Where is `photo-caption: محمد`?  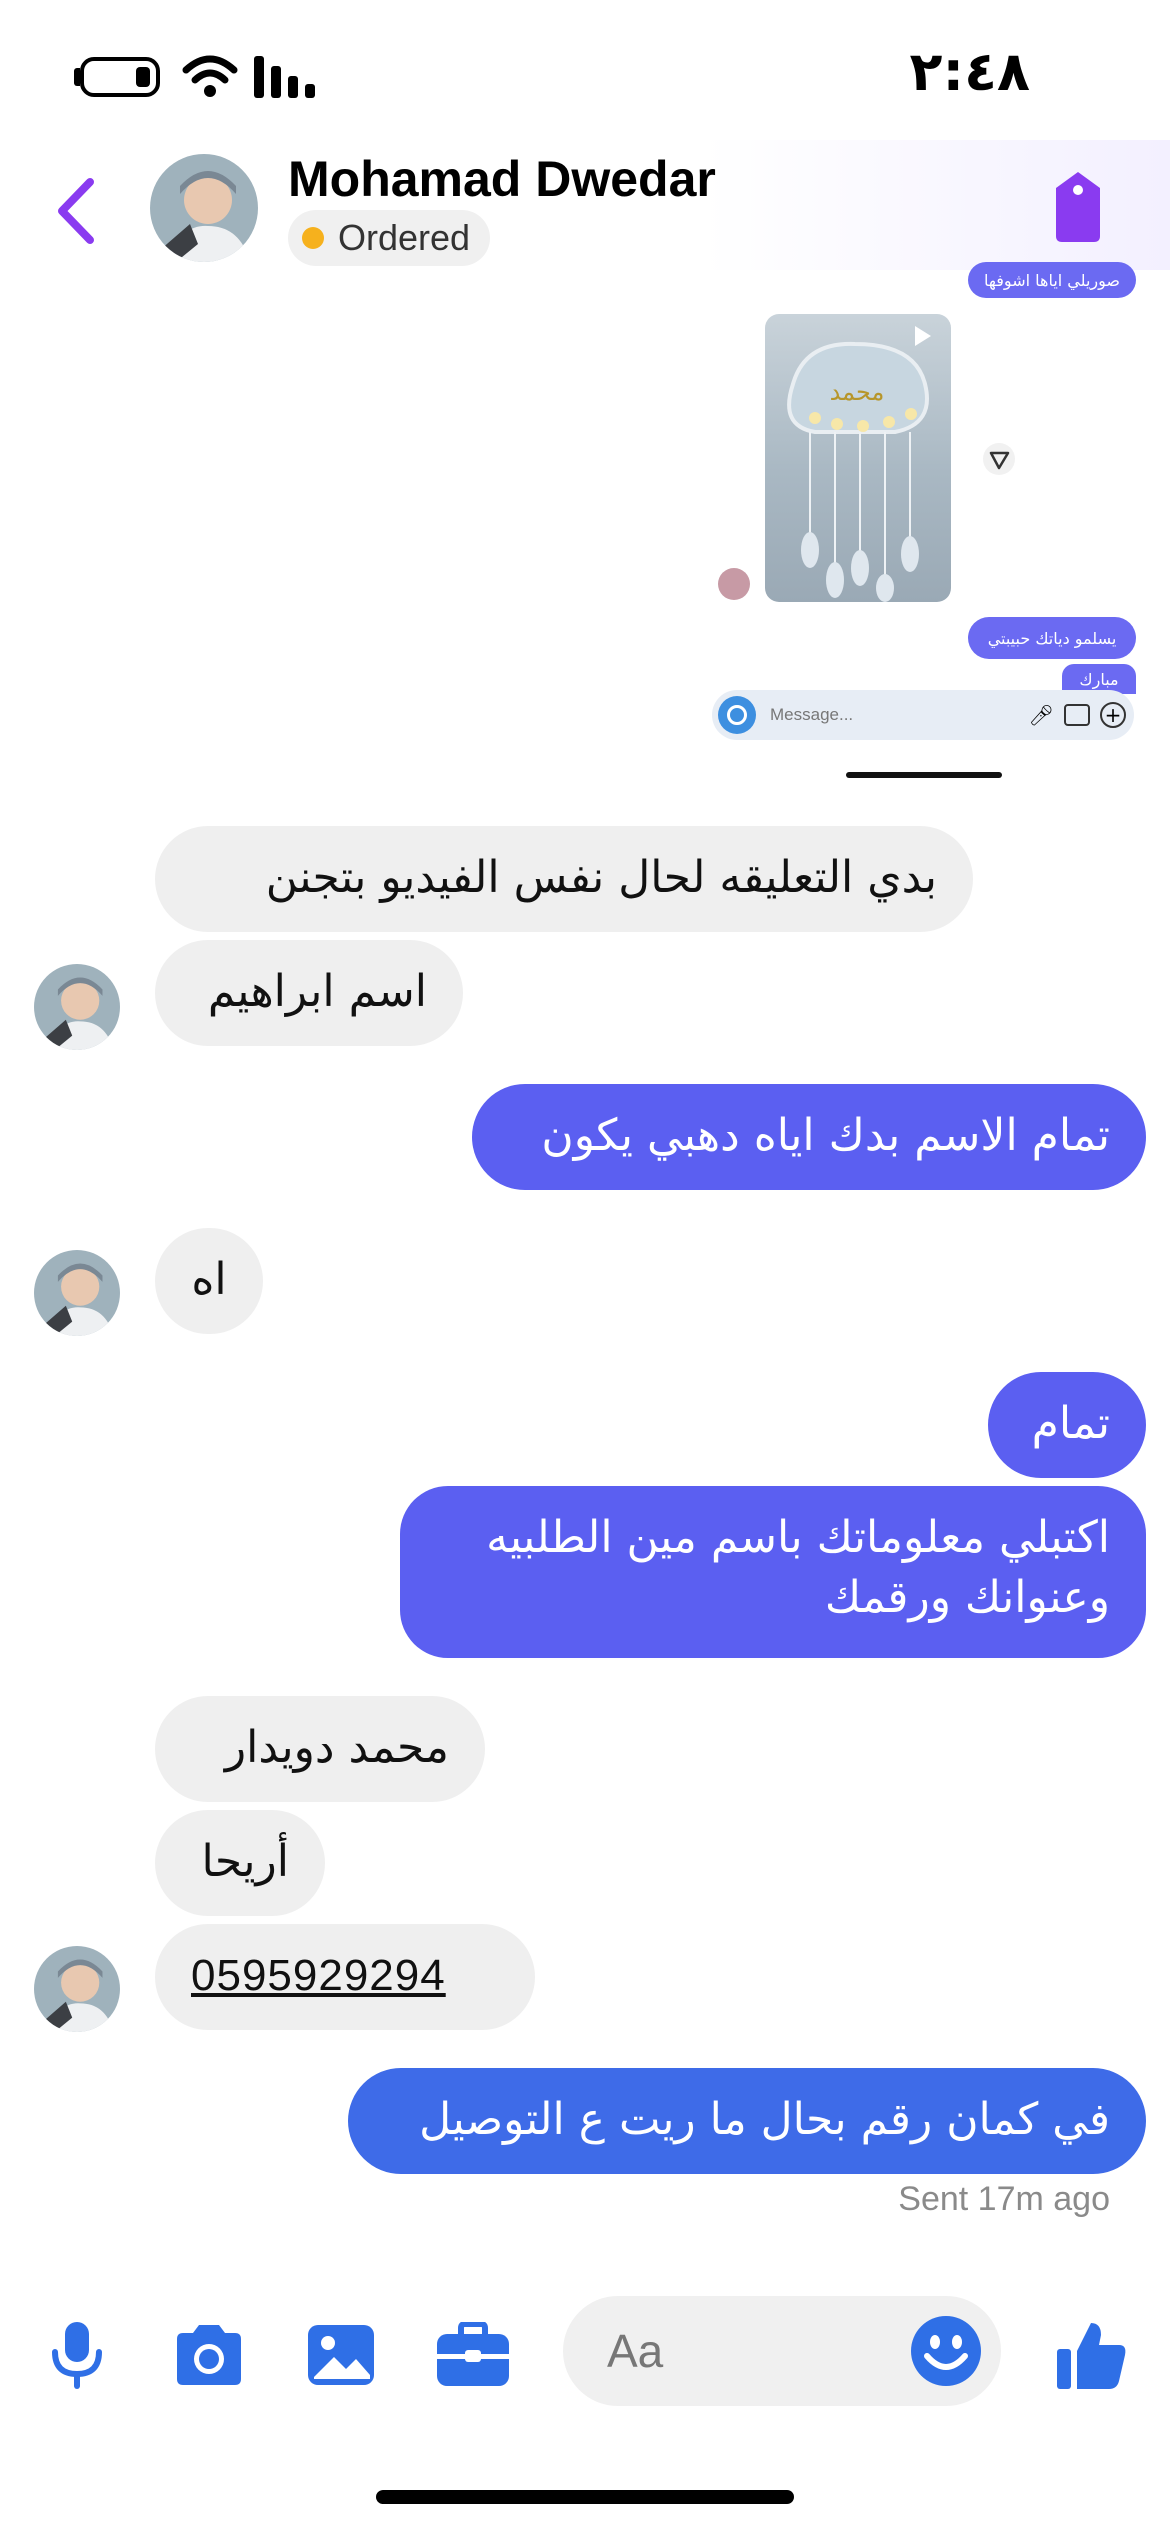 photo-caption: محمد is located at coordinates (857, 392).